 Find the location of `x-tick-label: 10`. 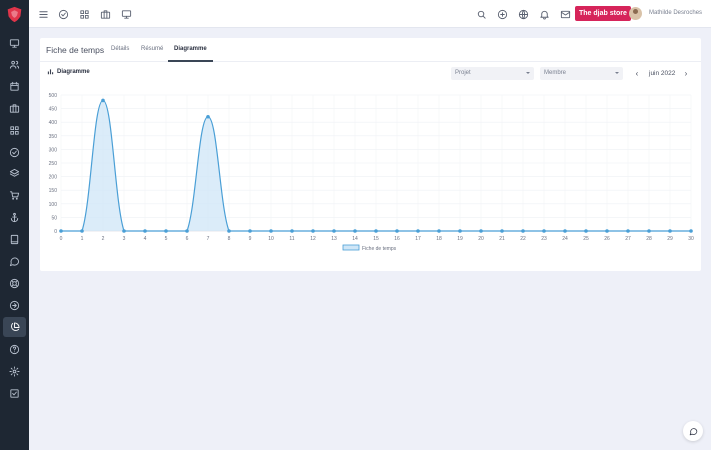

x-tick-label: 10 is located at coordinates (271, 239).